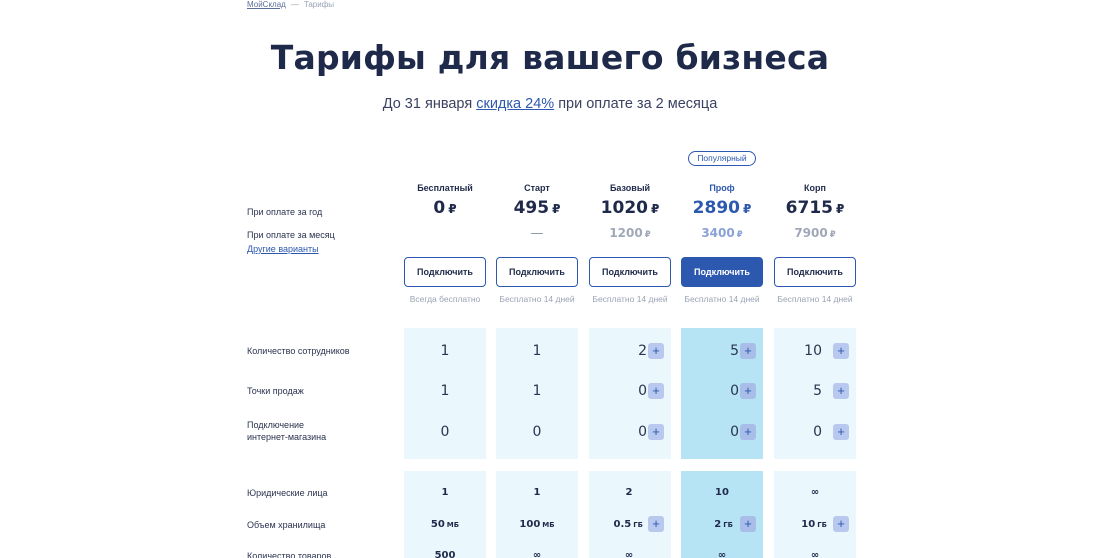  Describe the element at coordinates (276, 425) in the screenshot. I see `label-online-shop-line1: Подключение` at that location.